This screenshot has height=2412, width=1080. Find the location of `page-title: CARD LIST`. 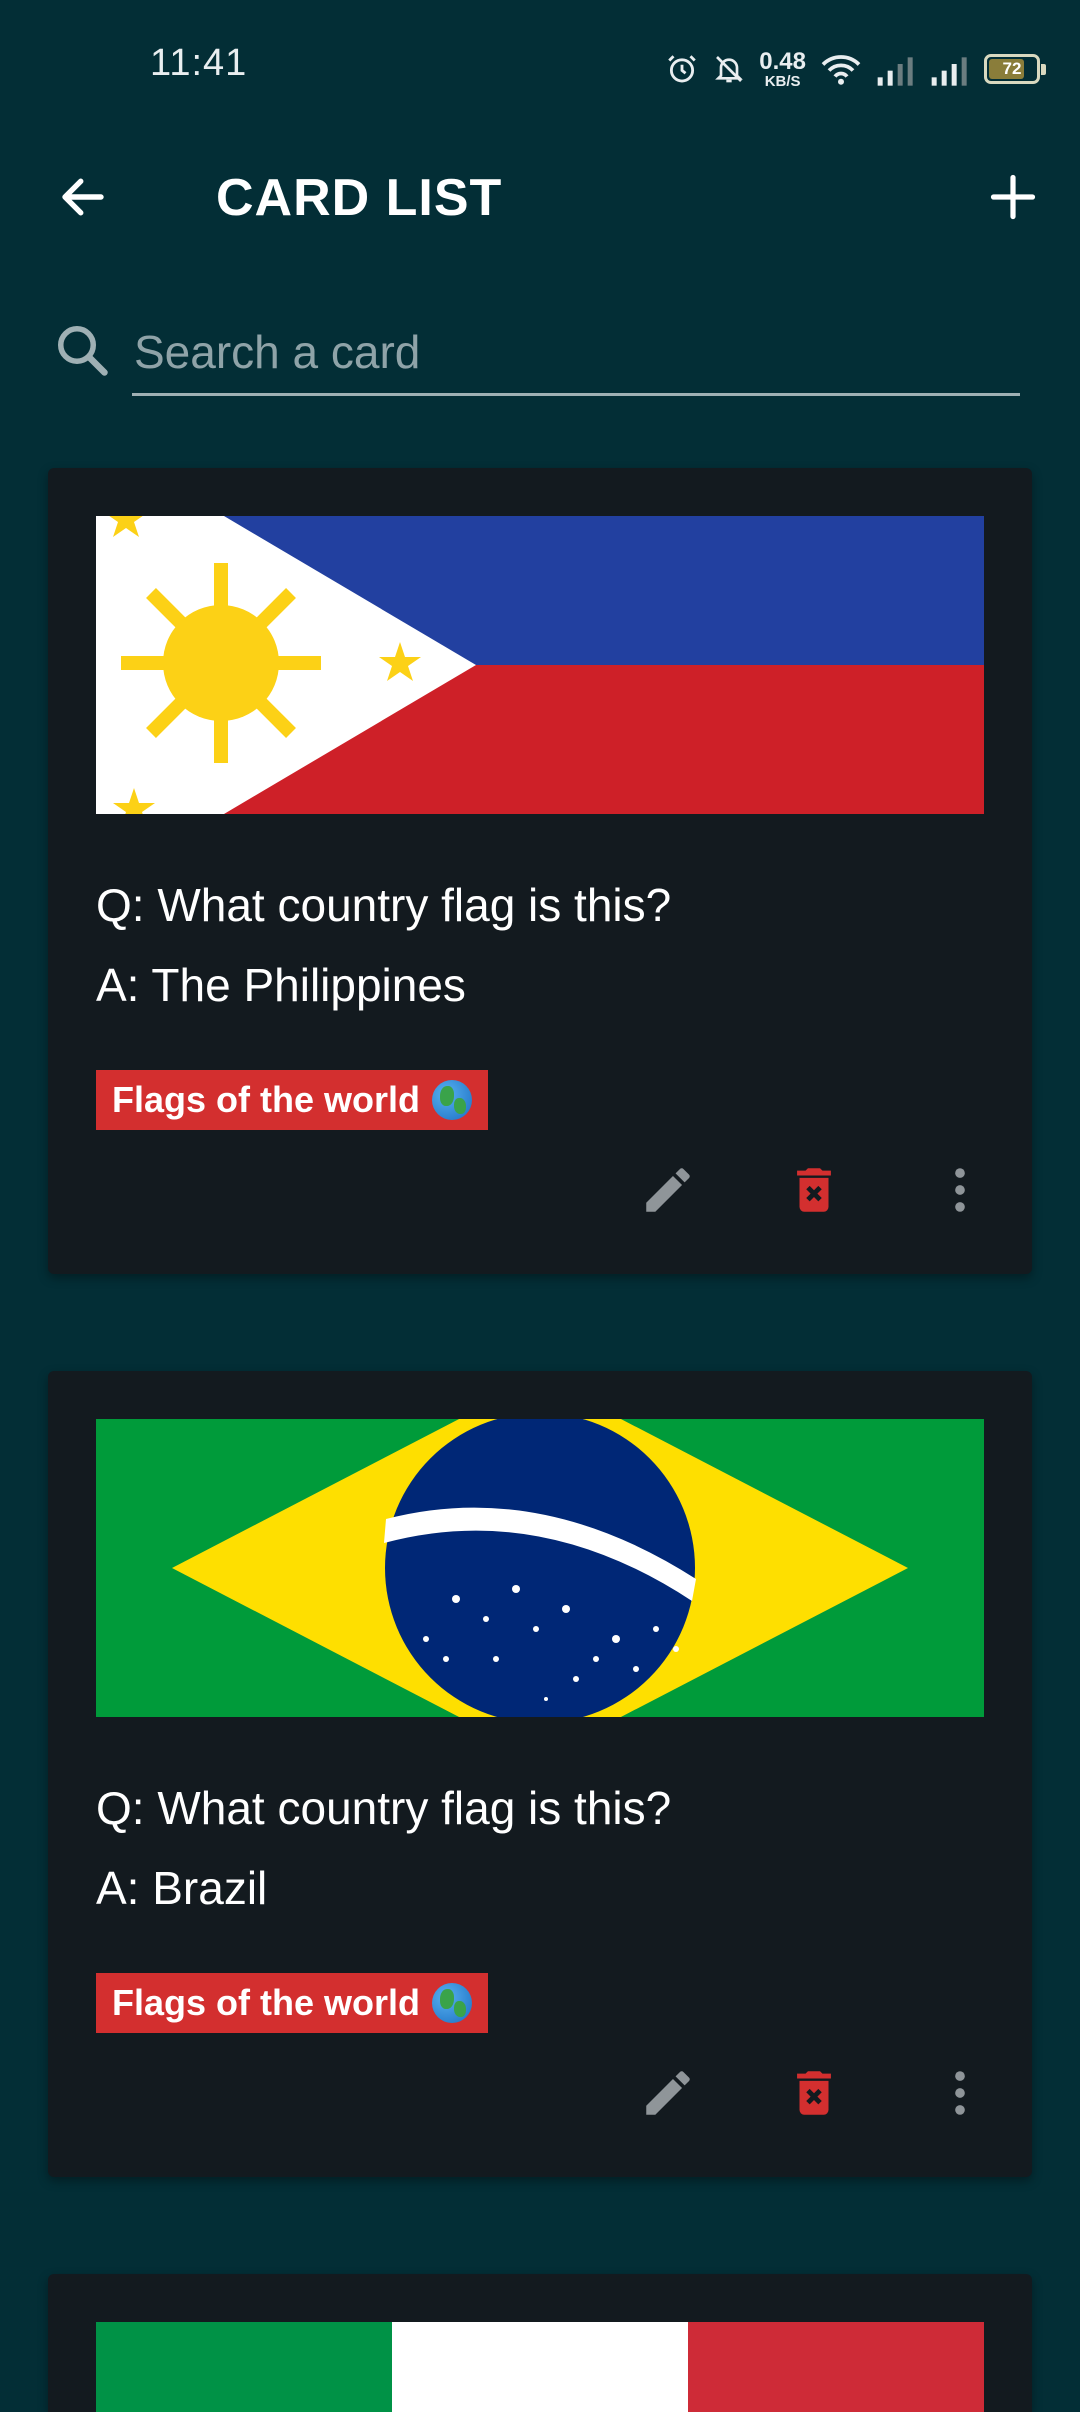

page-title: CARD LIST is located at coordinates (359, 198).